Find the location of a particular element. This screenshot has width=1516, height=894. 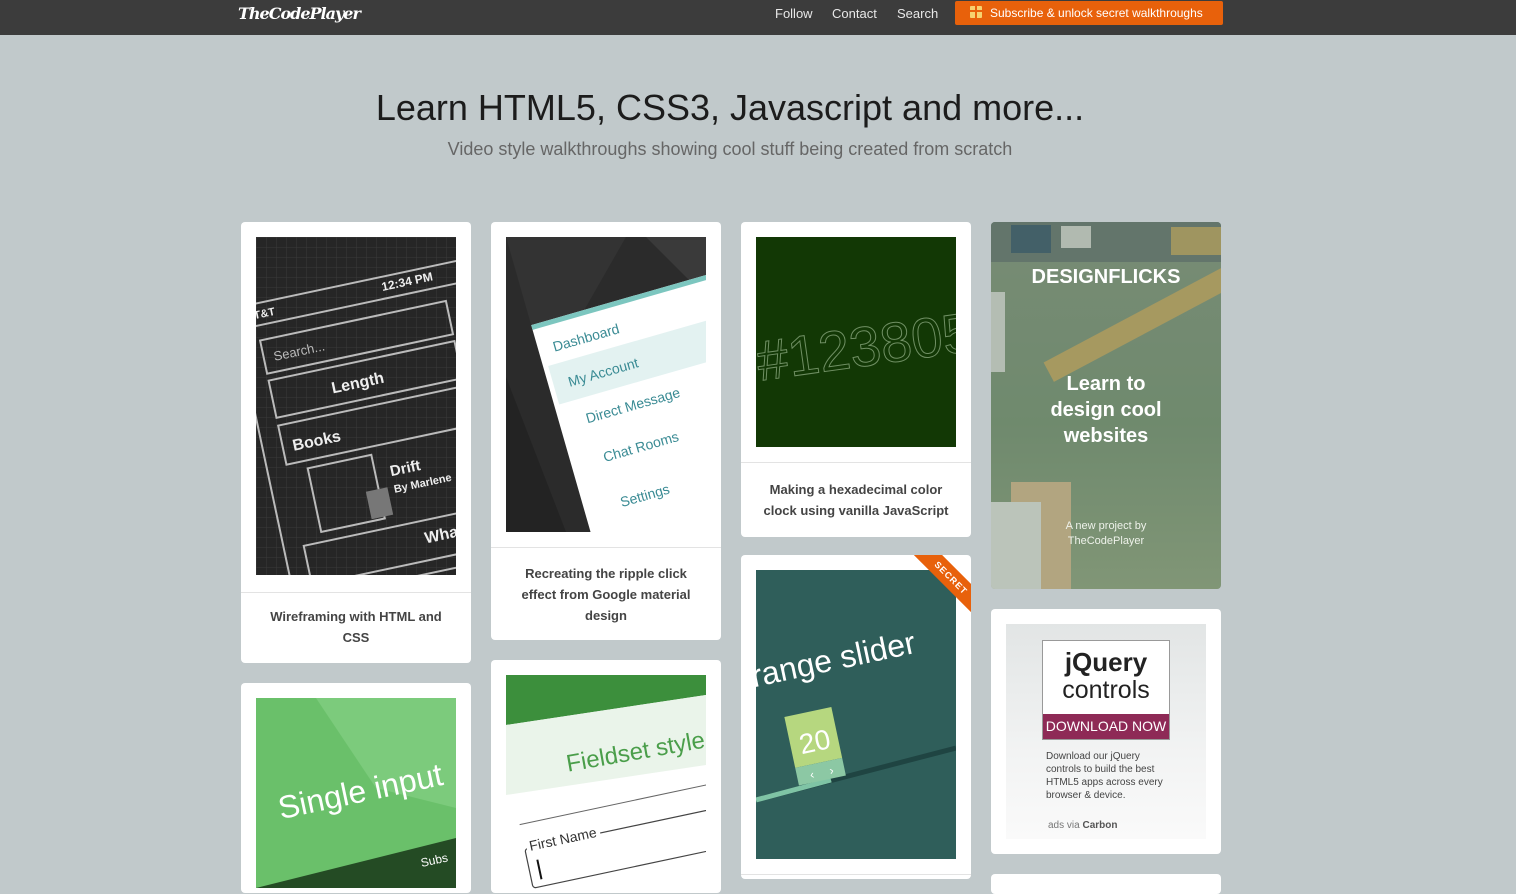

jquery-controls-banner: jQuery controls DOWNLOAD NOW is located at coordinates (1106, 690).